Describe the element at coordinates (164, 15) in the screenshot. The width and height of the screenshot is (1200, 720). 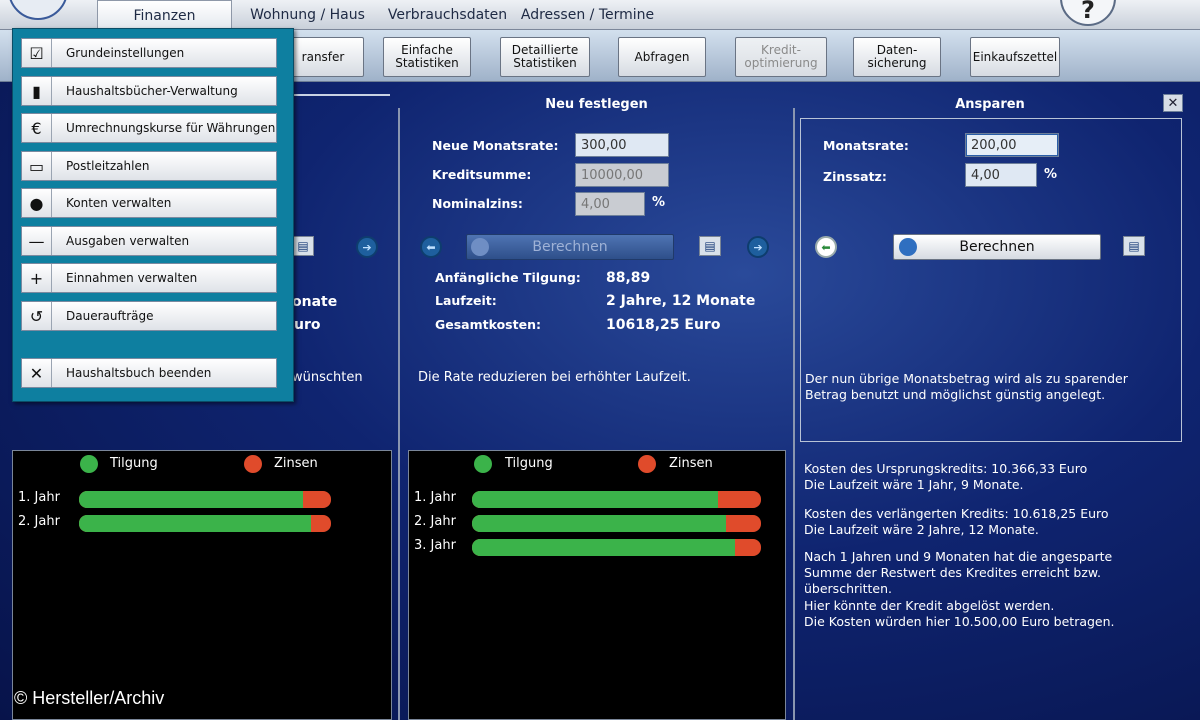
I see `tab-finanzen: Finanzen` at that location.